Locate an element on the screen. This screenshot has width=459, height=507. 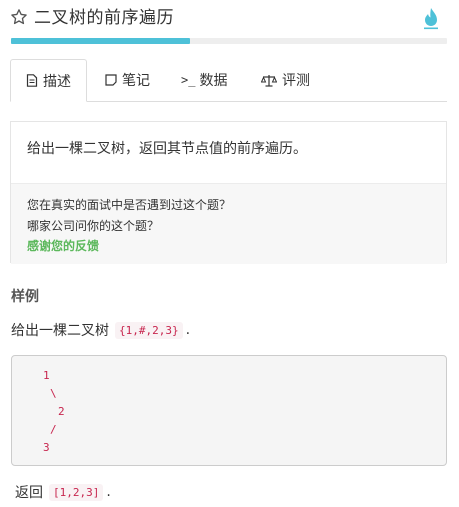
scale-icon is located at coordinates (269, 80).